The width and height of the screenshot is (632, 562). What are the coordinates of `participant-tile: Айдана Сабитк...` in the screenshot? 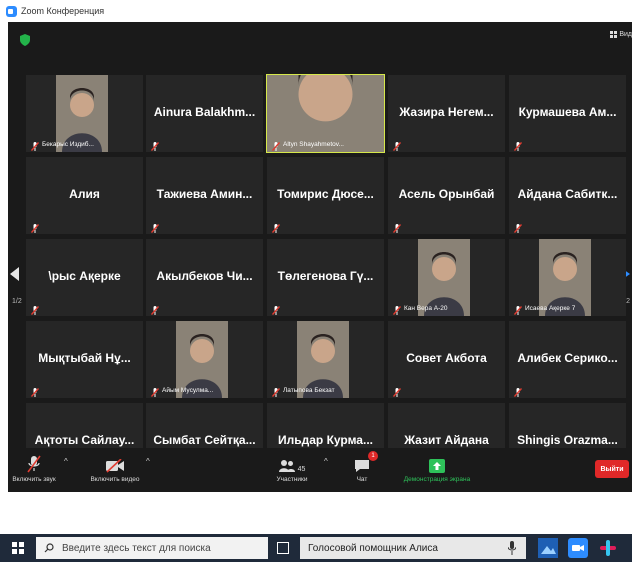 It's located at (567, 195).